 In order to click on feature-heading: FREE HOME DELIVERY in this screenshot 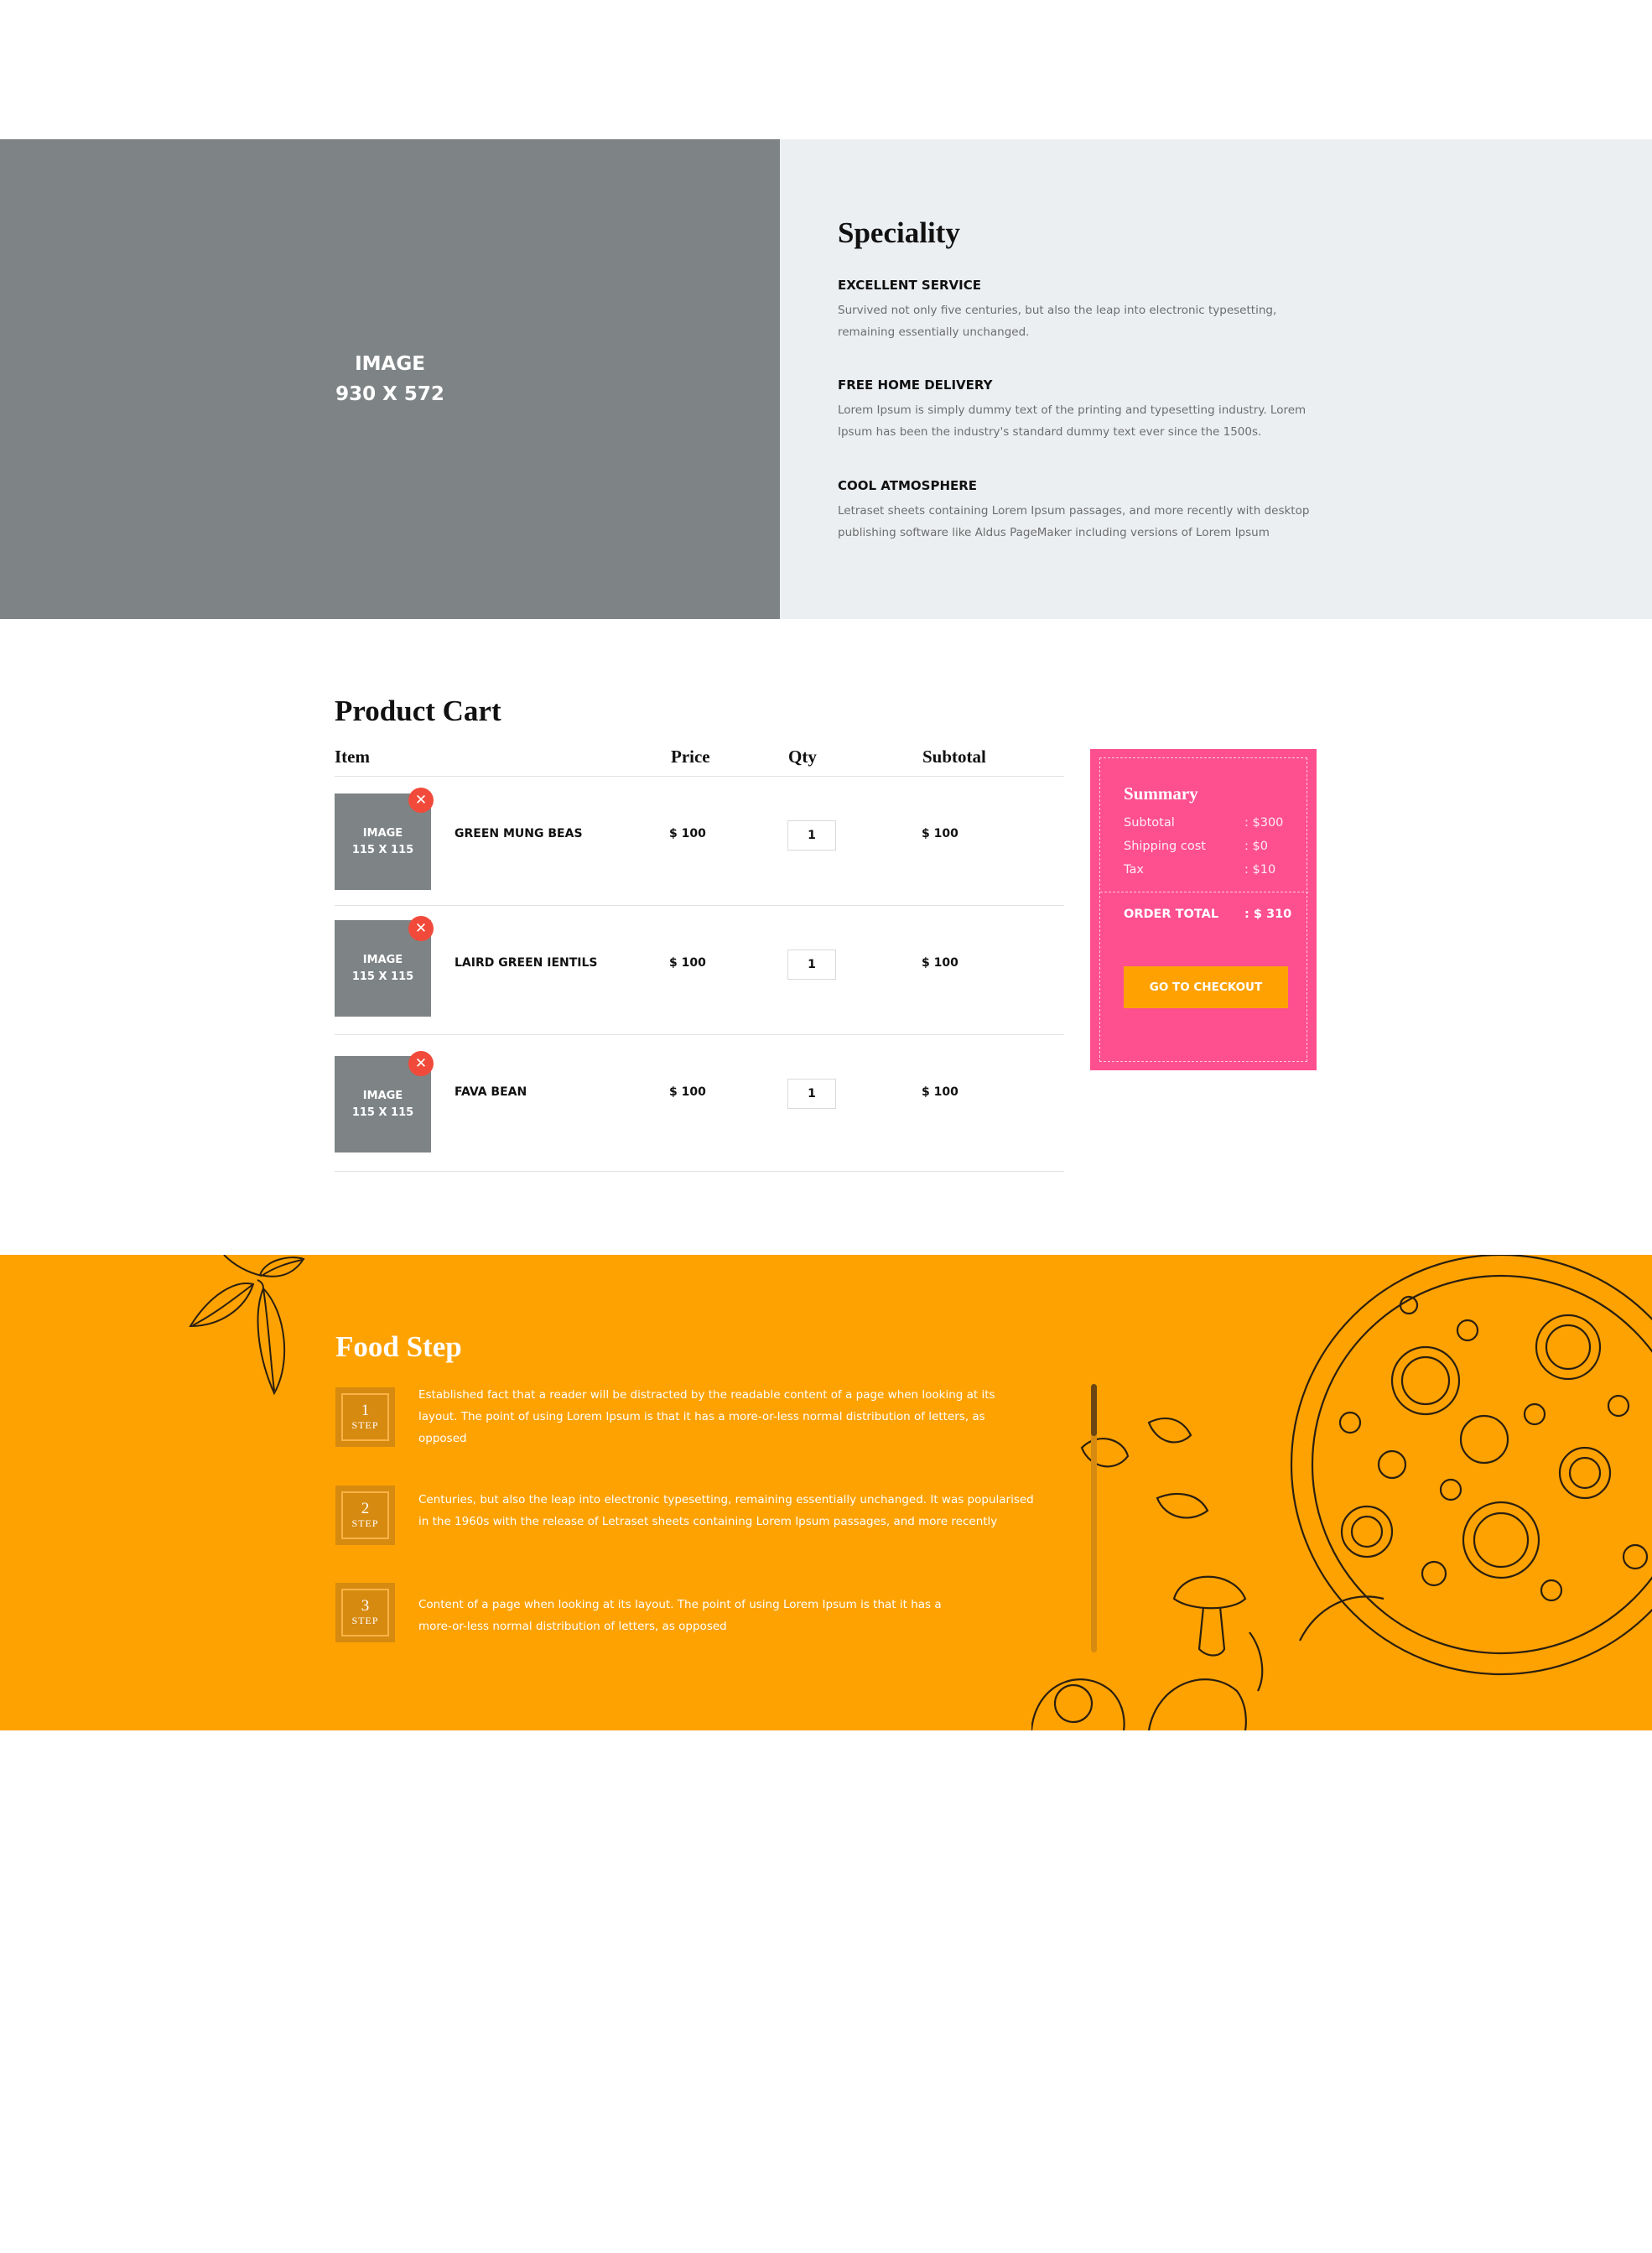, I will do `click(915, 385)`.